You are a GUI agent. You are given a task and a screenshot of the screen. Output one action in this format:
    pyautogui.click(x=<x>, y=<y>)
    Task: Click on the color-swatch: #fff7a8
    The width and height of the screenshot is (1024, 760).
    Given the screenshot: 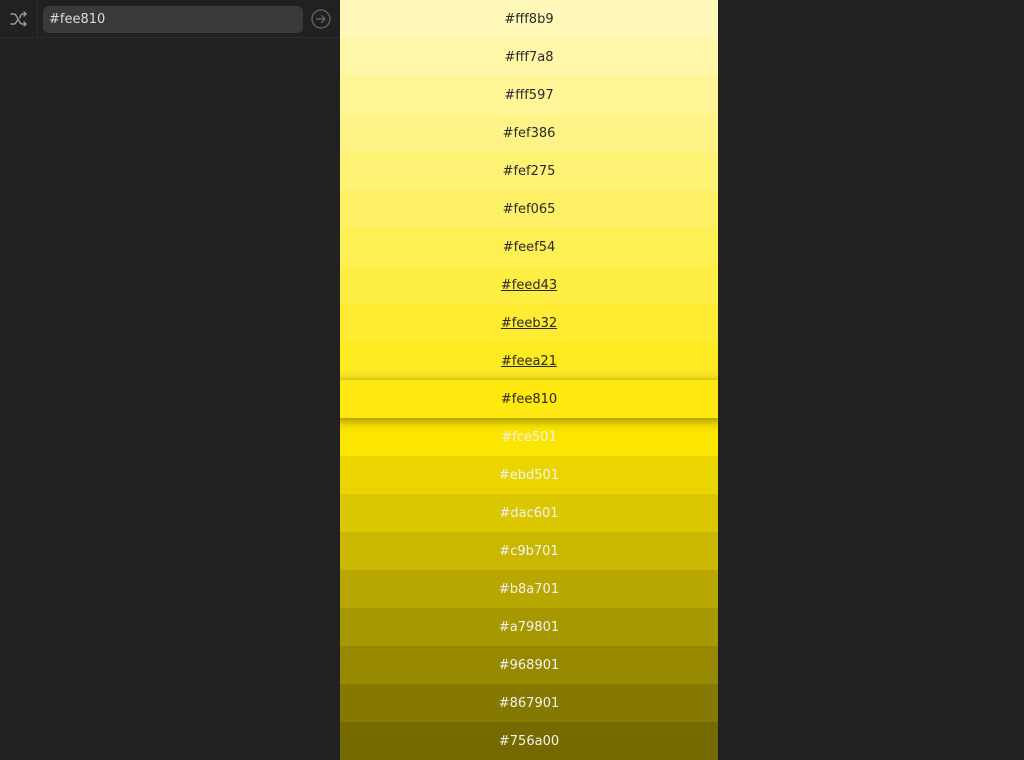 What is the action you would take?
    pyautogui.click(x=529, y=57)
    